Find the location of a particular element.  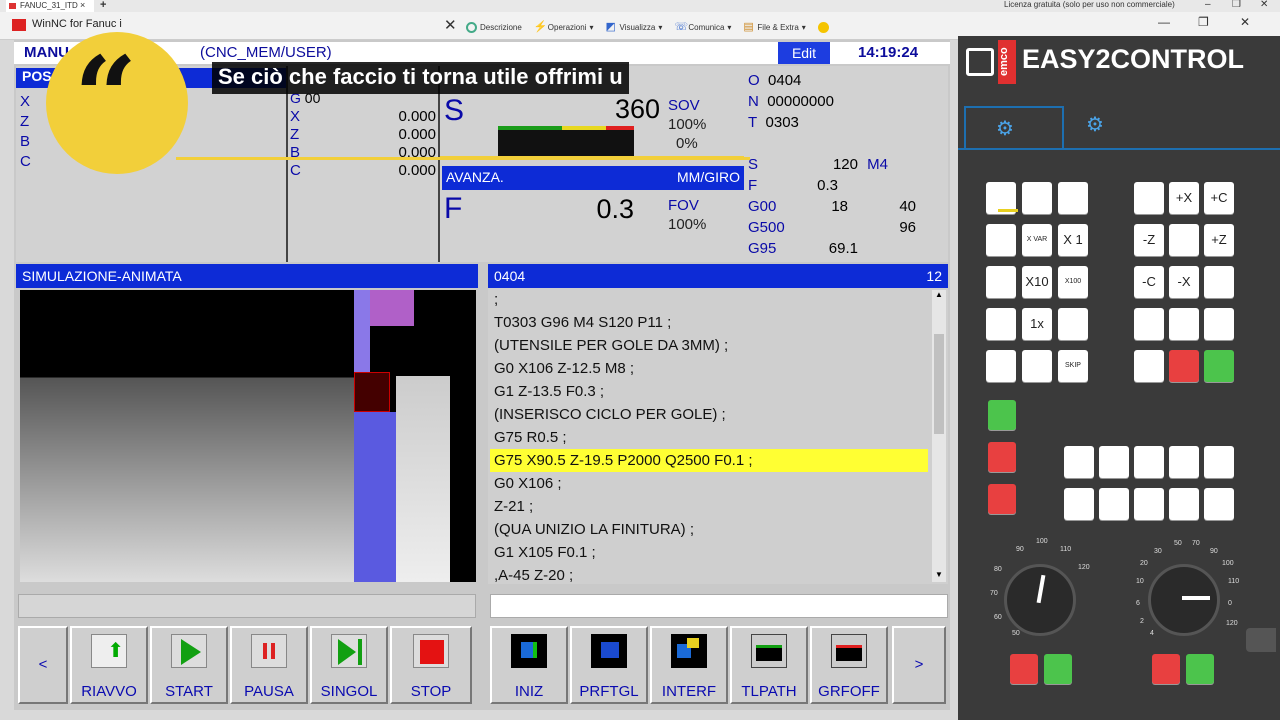

code-line: ,A-45 Z-20 ; is located at coordinates (709, 573).